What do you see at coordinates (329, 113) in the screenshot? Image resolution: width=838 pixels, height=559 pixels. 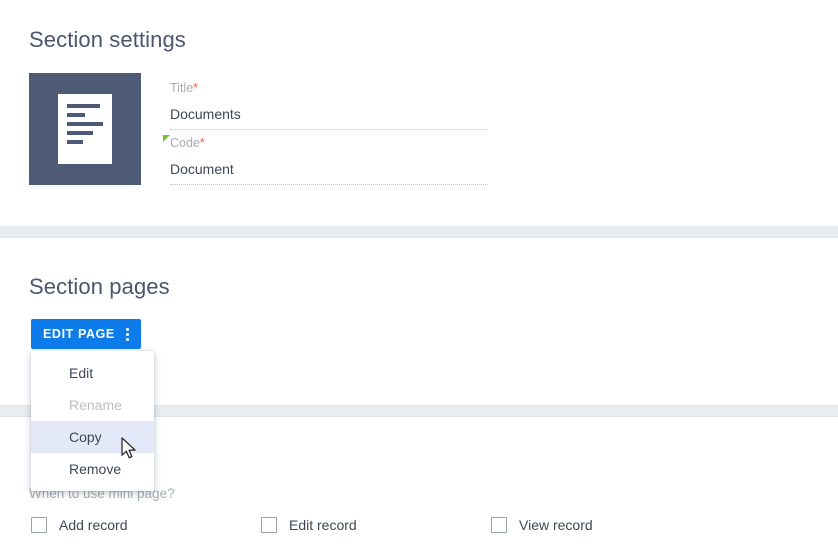 I see `title-input: Documents` at bounding box center [329, 113].